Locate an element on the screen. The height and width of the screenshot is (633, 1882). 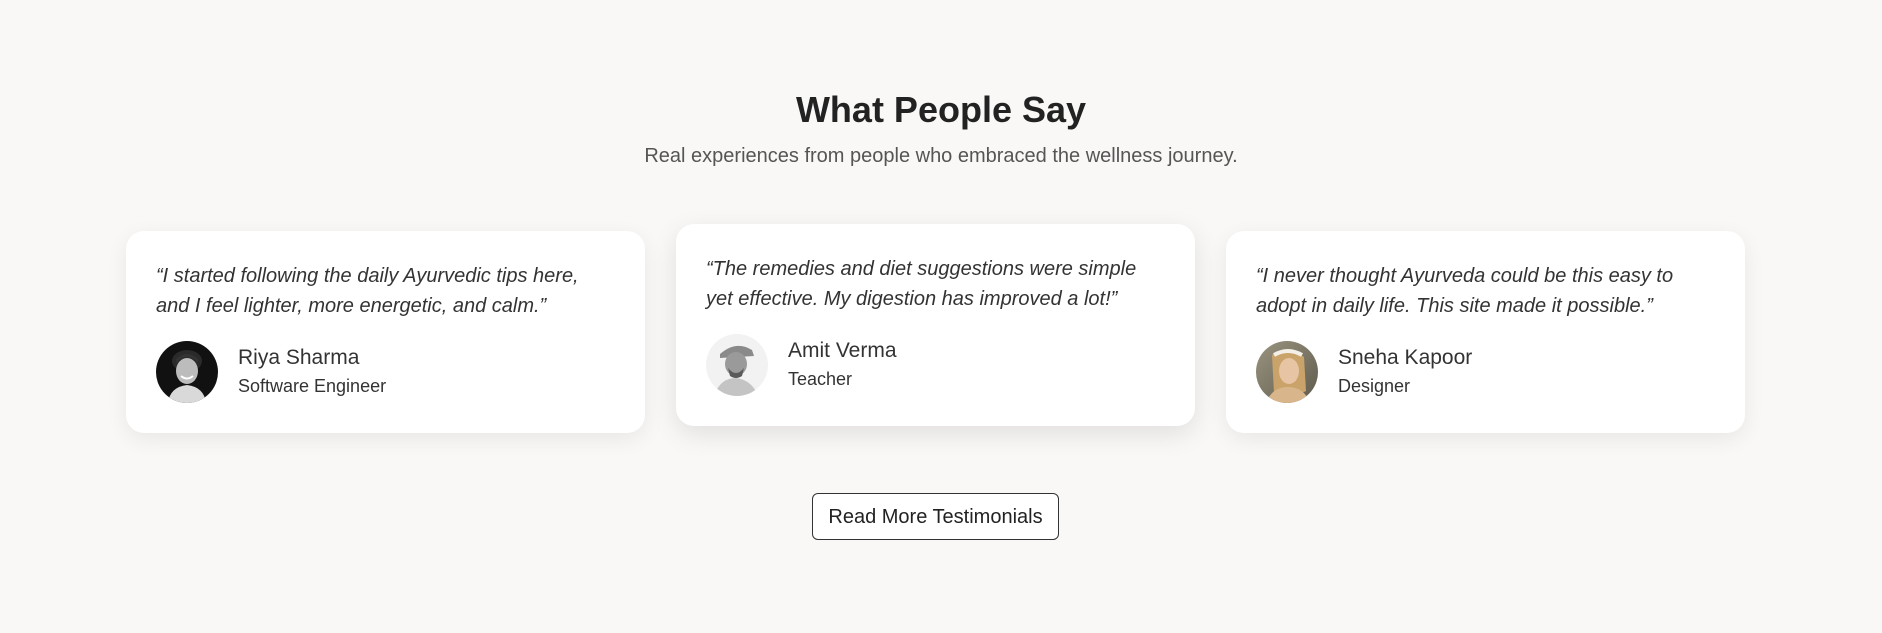
author-role: Software Engineer is located at coordinates (312, 386).